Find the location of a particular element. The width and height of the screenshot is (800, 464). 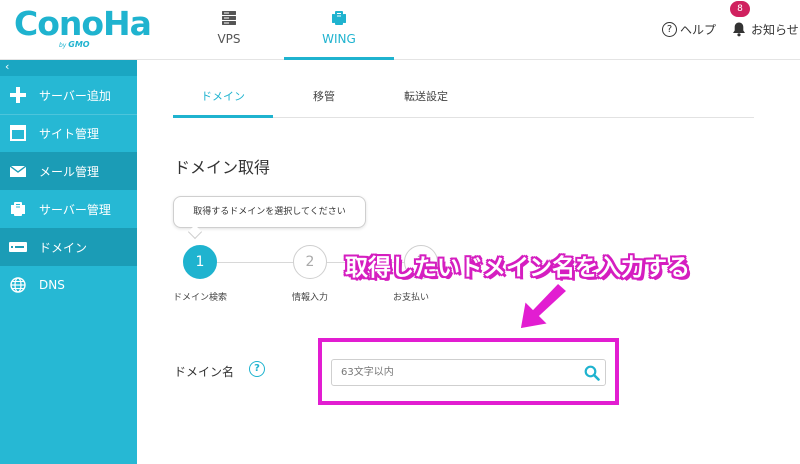

help-icon: ? is located at coordinates (669, 29).